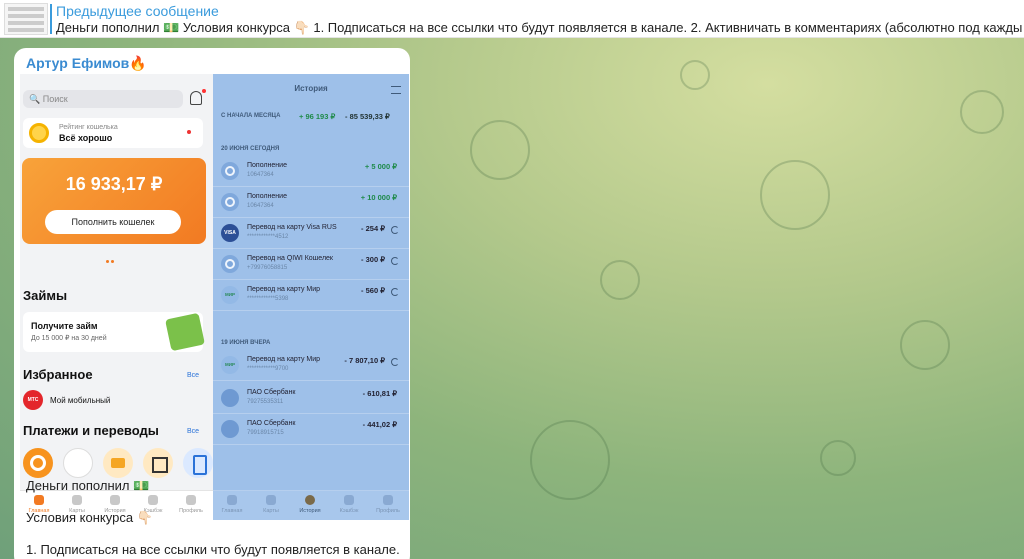 This screenshot has width=1024, height=559. I want to click on tab-history: История, so click(310, 504).